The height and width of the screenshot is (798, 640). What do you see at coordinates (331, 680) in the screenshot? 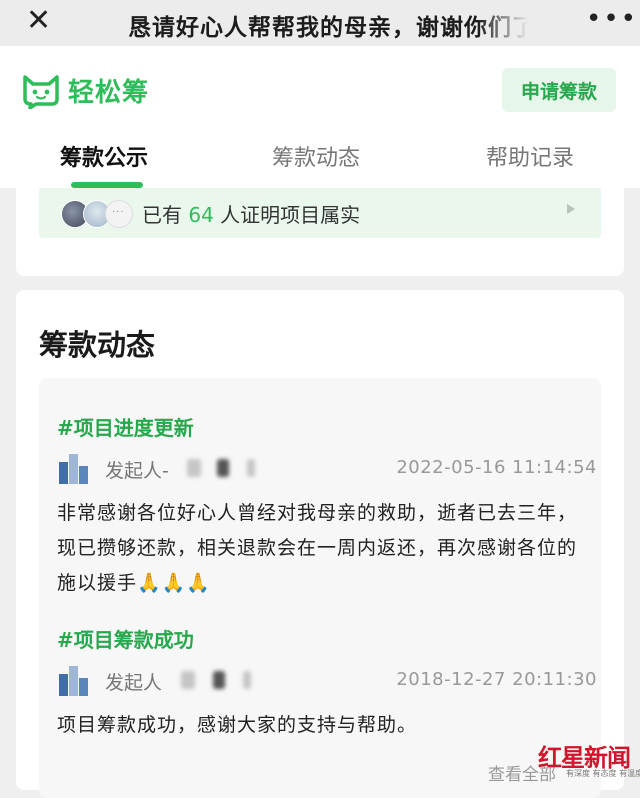
I see `update-poster: 发起人 2018-12-27 20:11:30` at bounding box center [331, 680].